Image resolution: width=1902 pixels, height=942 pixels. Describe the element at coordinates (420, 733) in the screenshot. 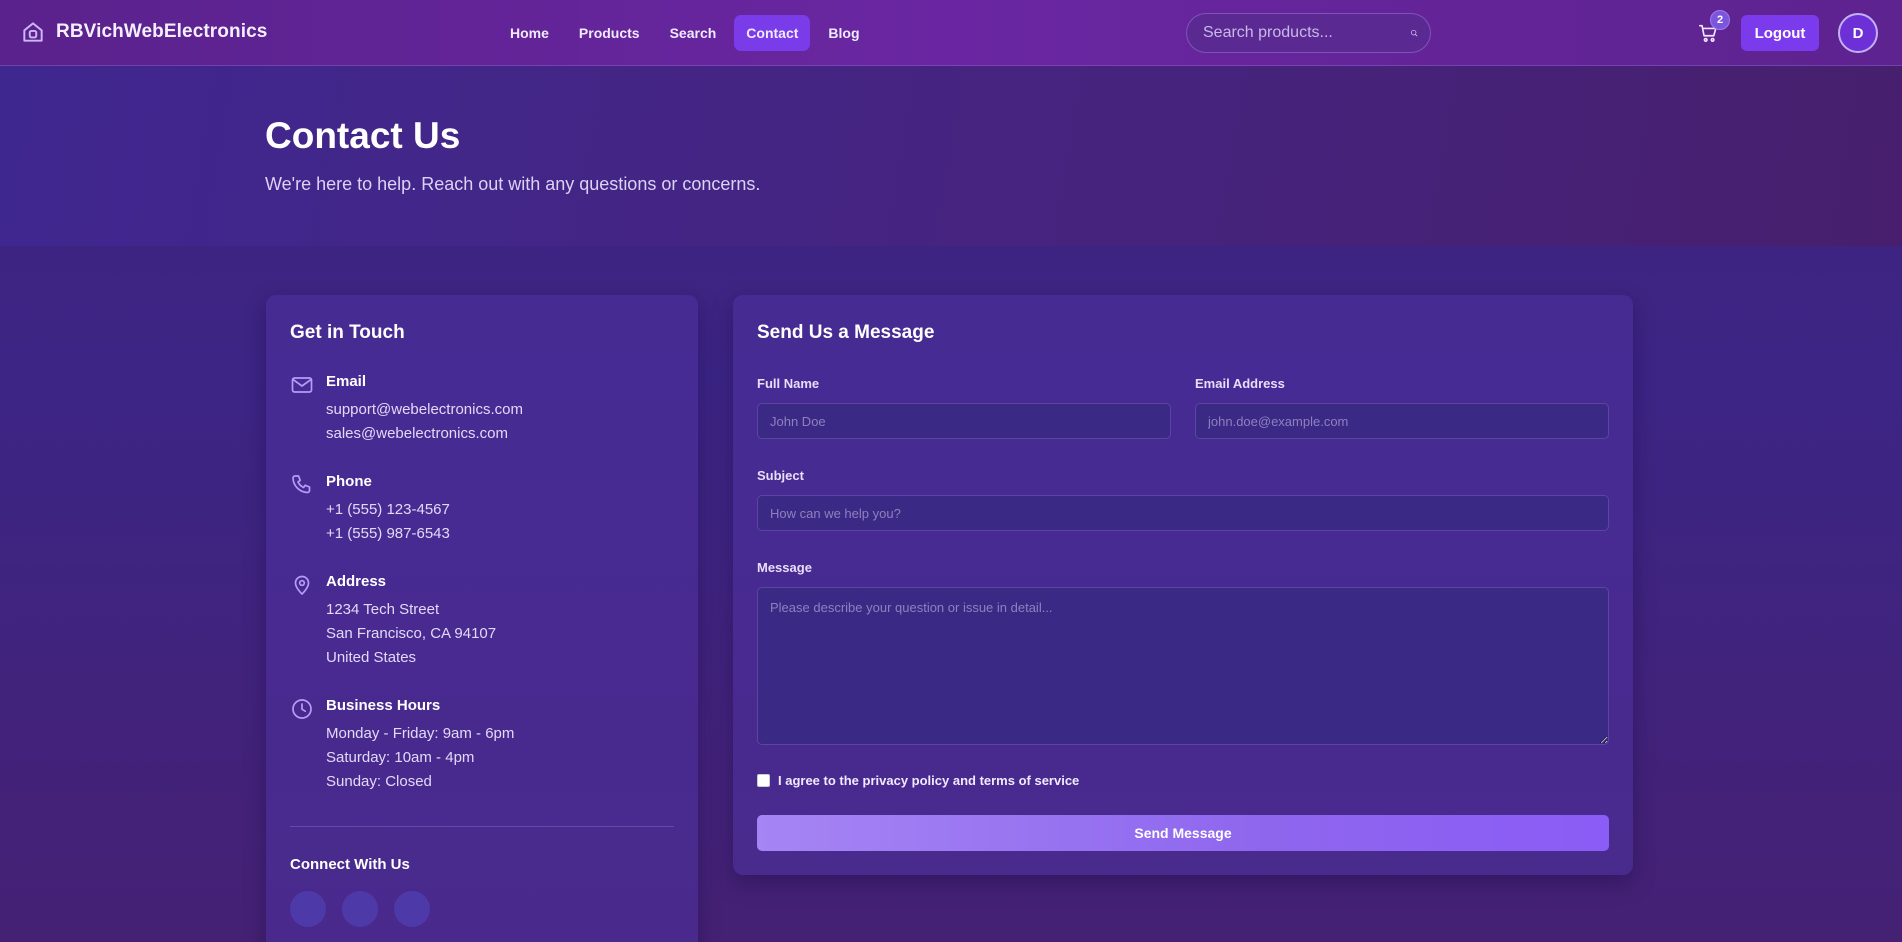

I see `hours-line: Monday - Friday: 9am - 6pm` at that location.